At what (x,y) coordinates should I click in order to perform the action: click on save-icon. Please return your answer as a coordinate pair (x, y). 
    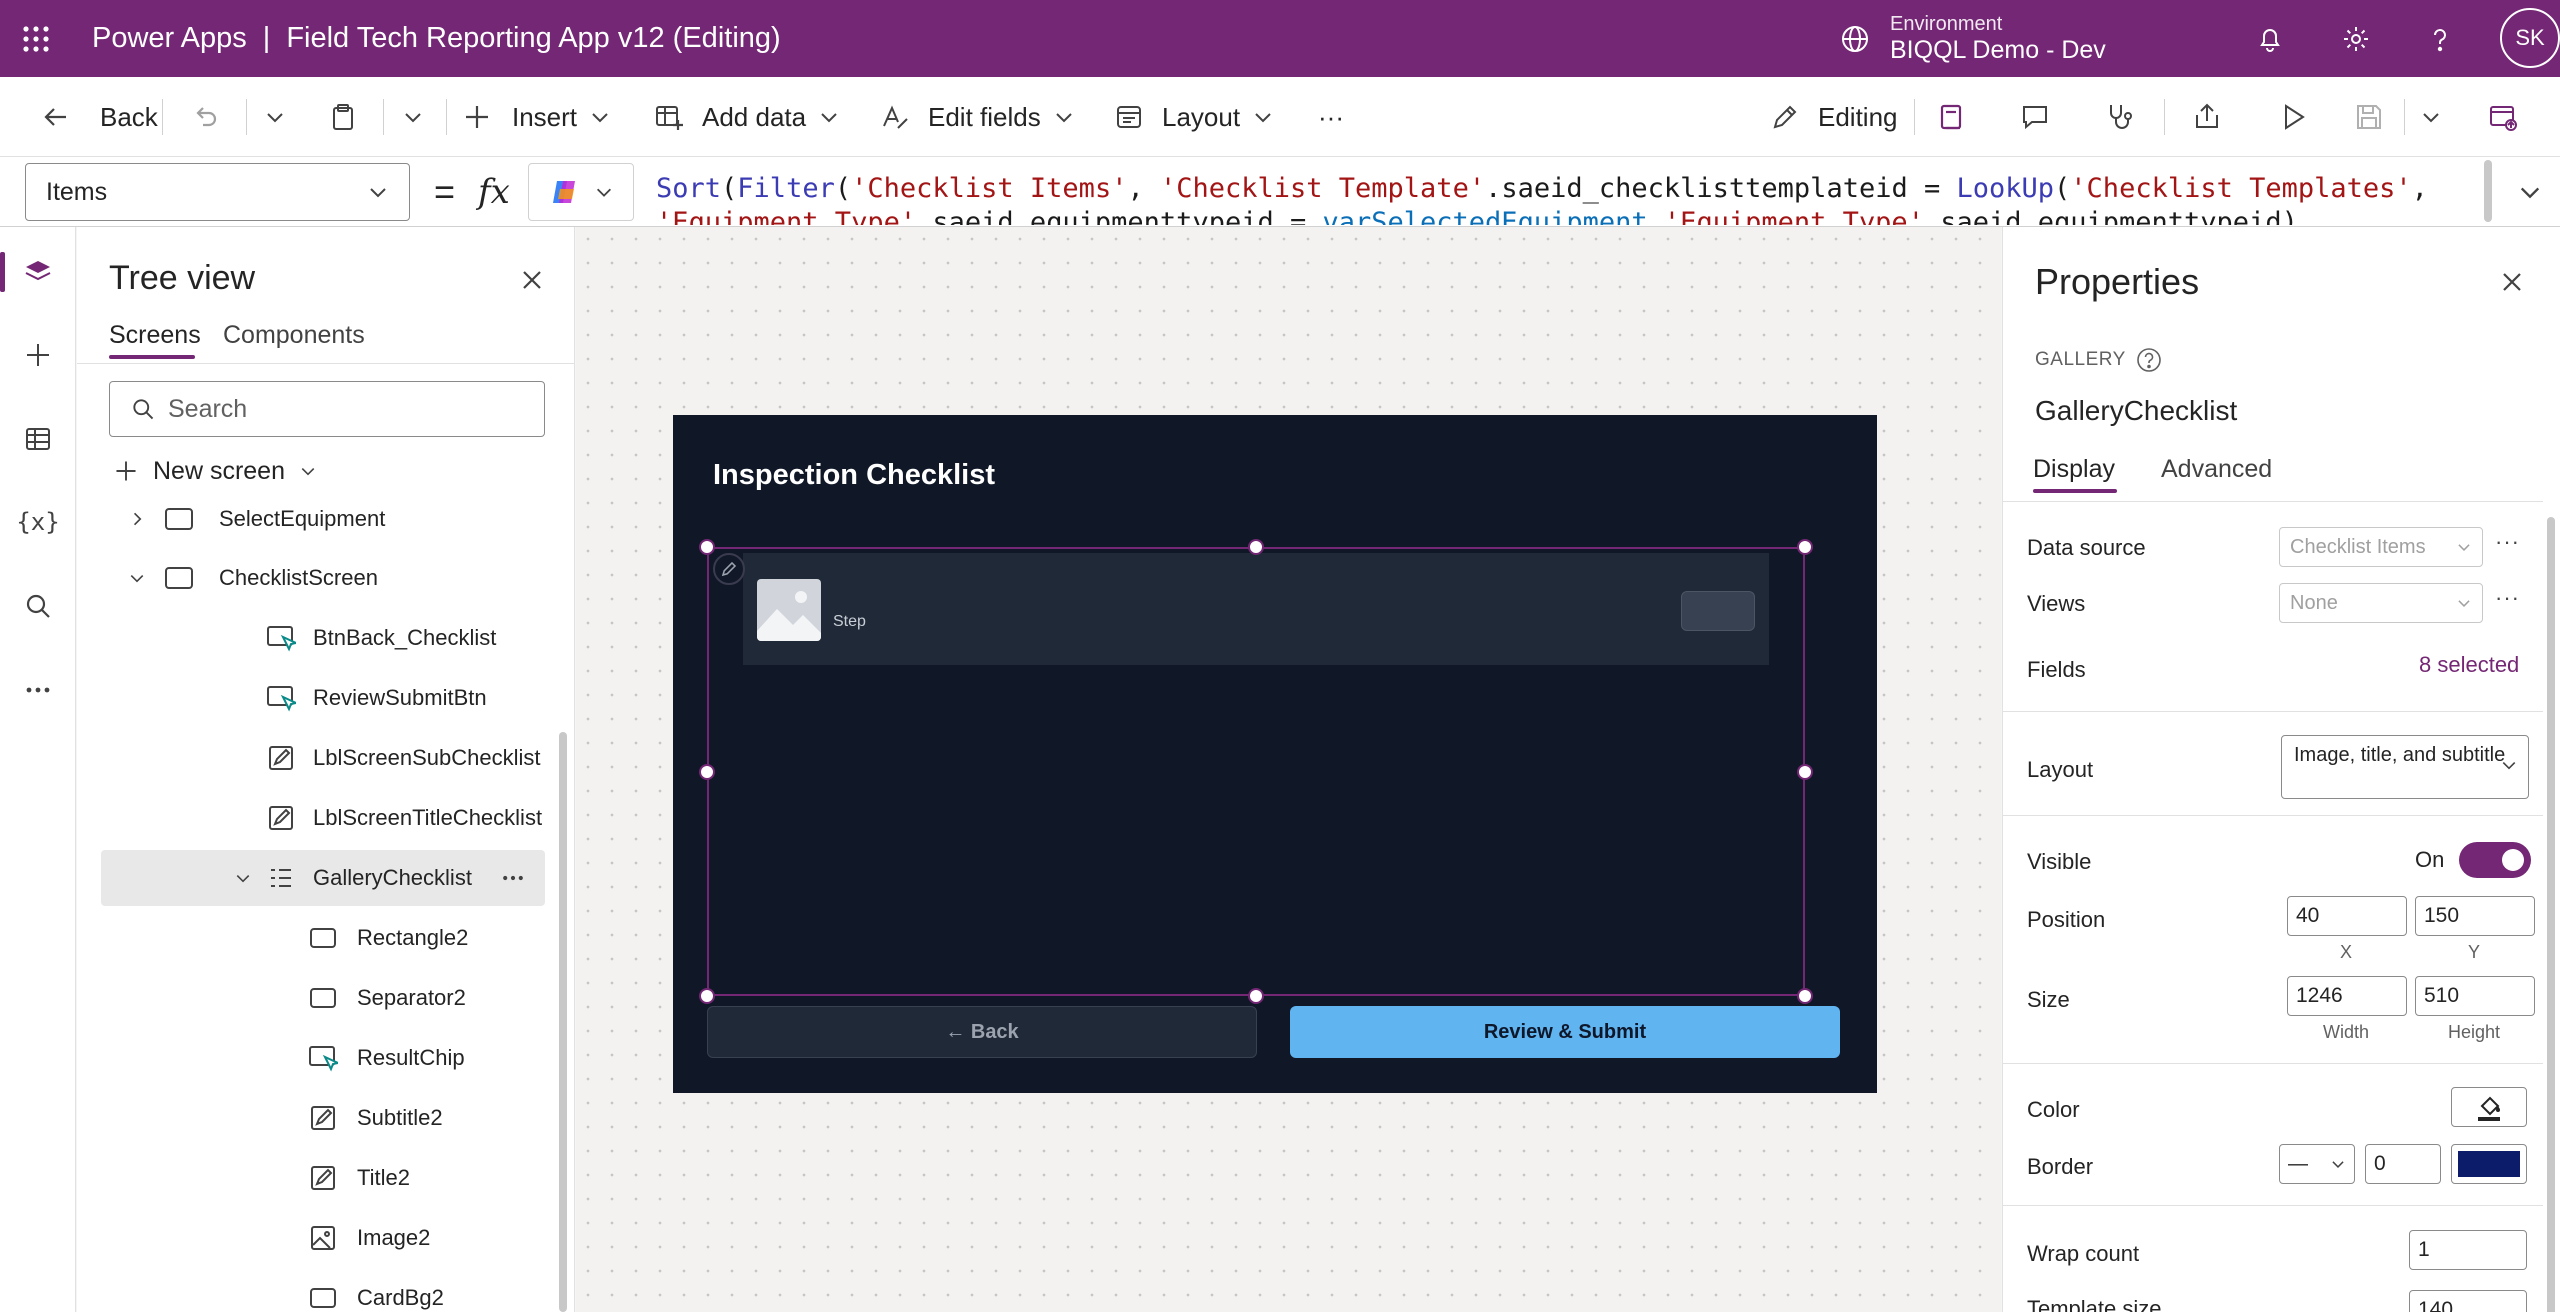
    Looking at the image, I should click on (2369, 117).